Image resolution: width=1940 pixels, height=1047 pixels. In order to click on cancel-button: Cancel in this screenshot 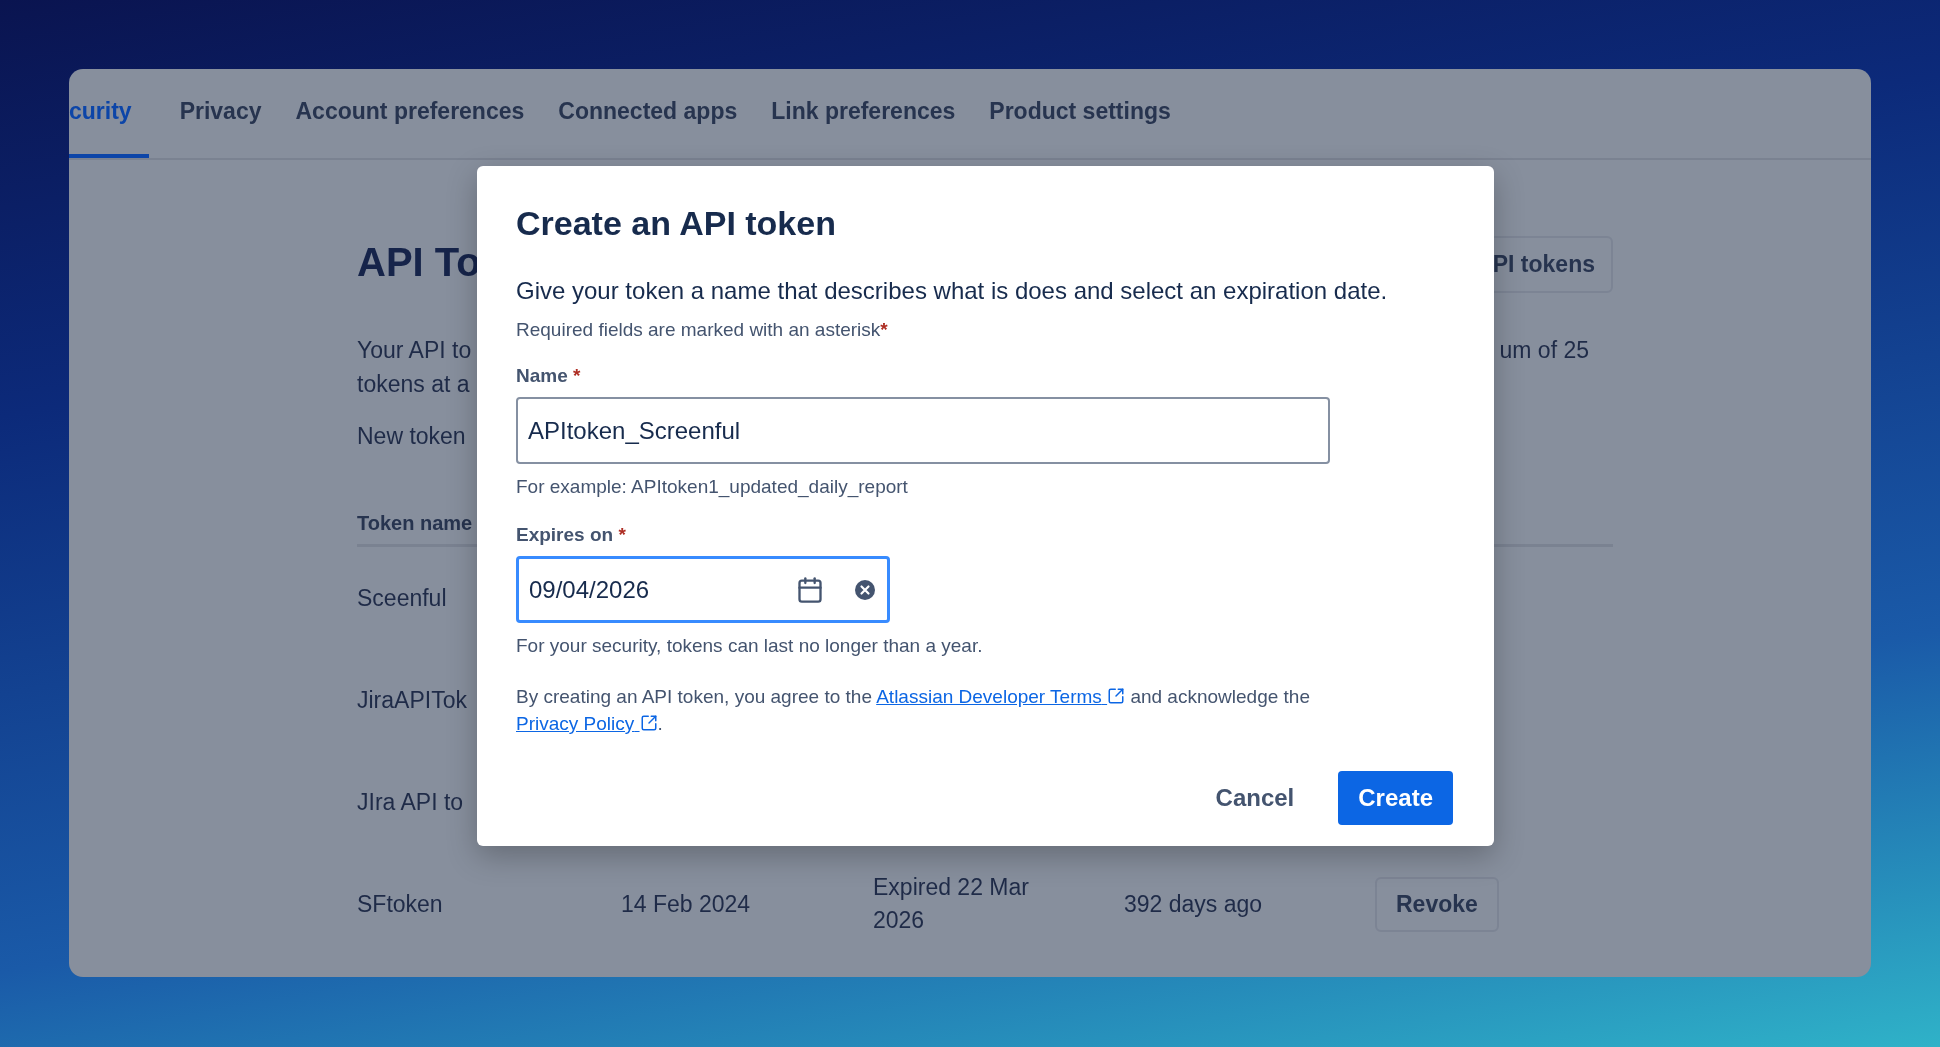, I will do `click(1255, 798)`.